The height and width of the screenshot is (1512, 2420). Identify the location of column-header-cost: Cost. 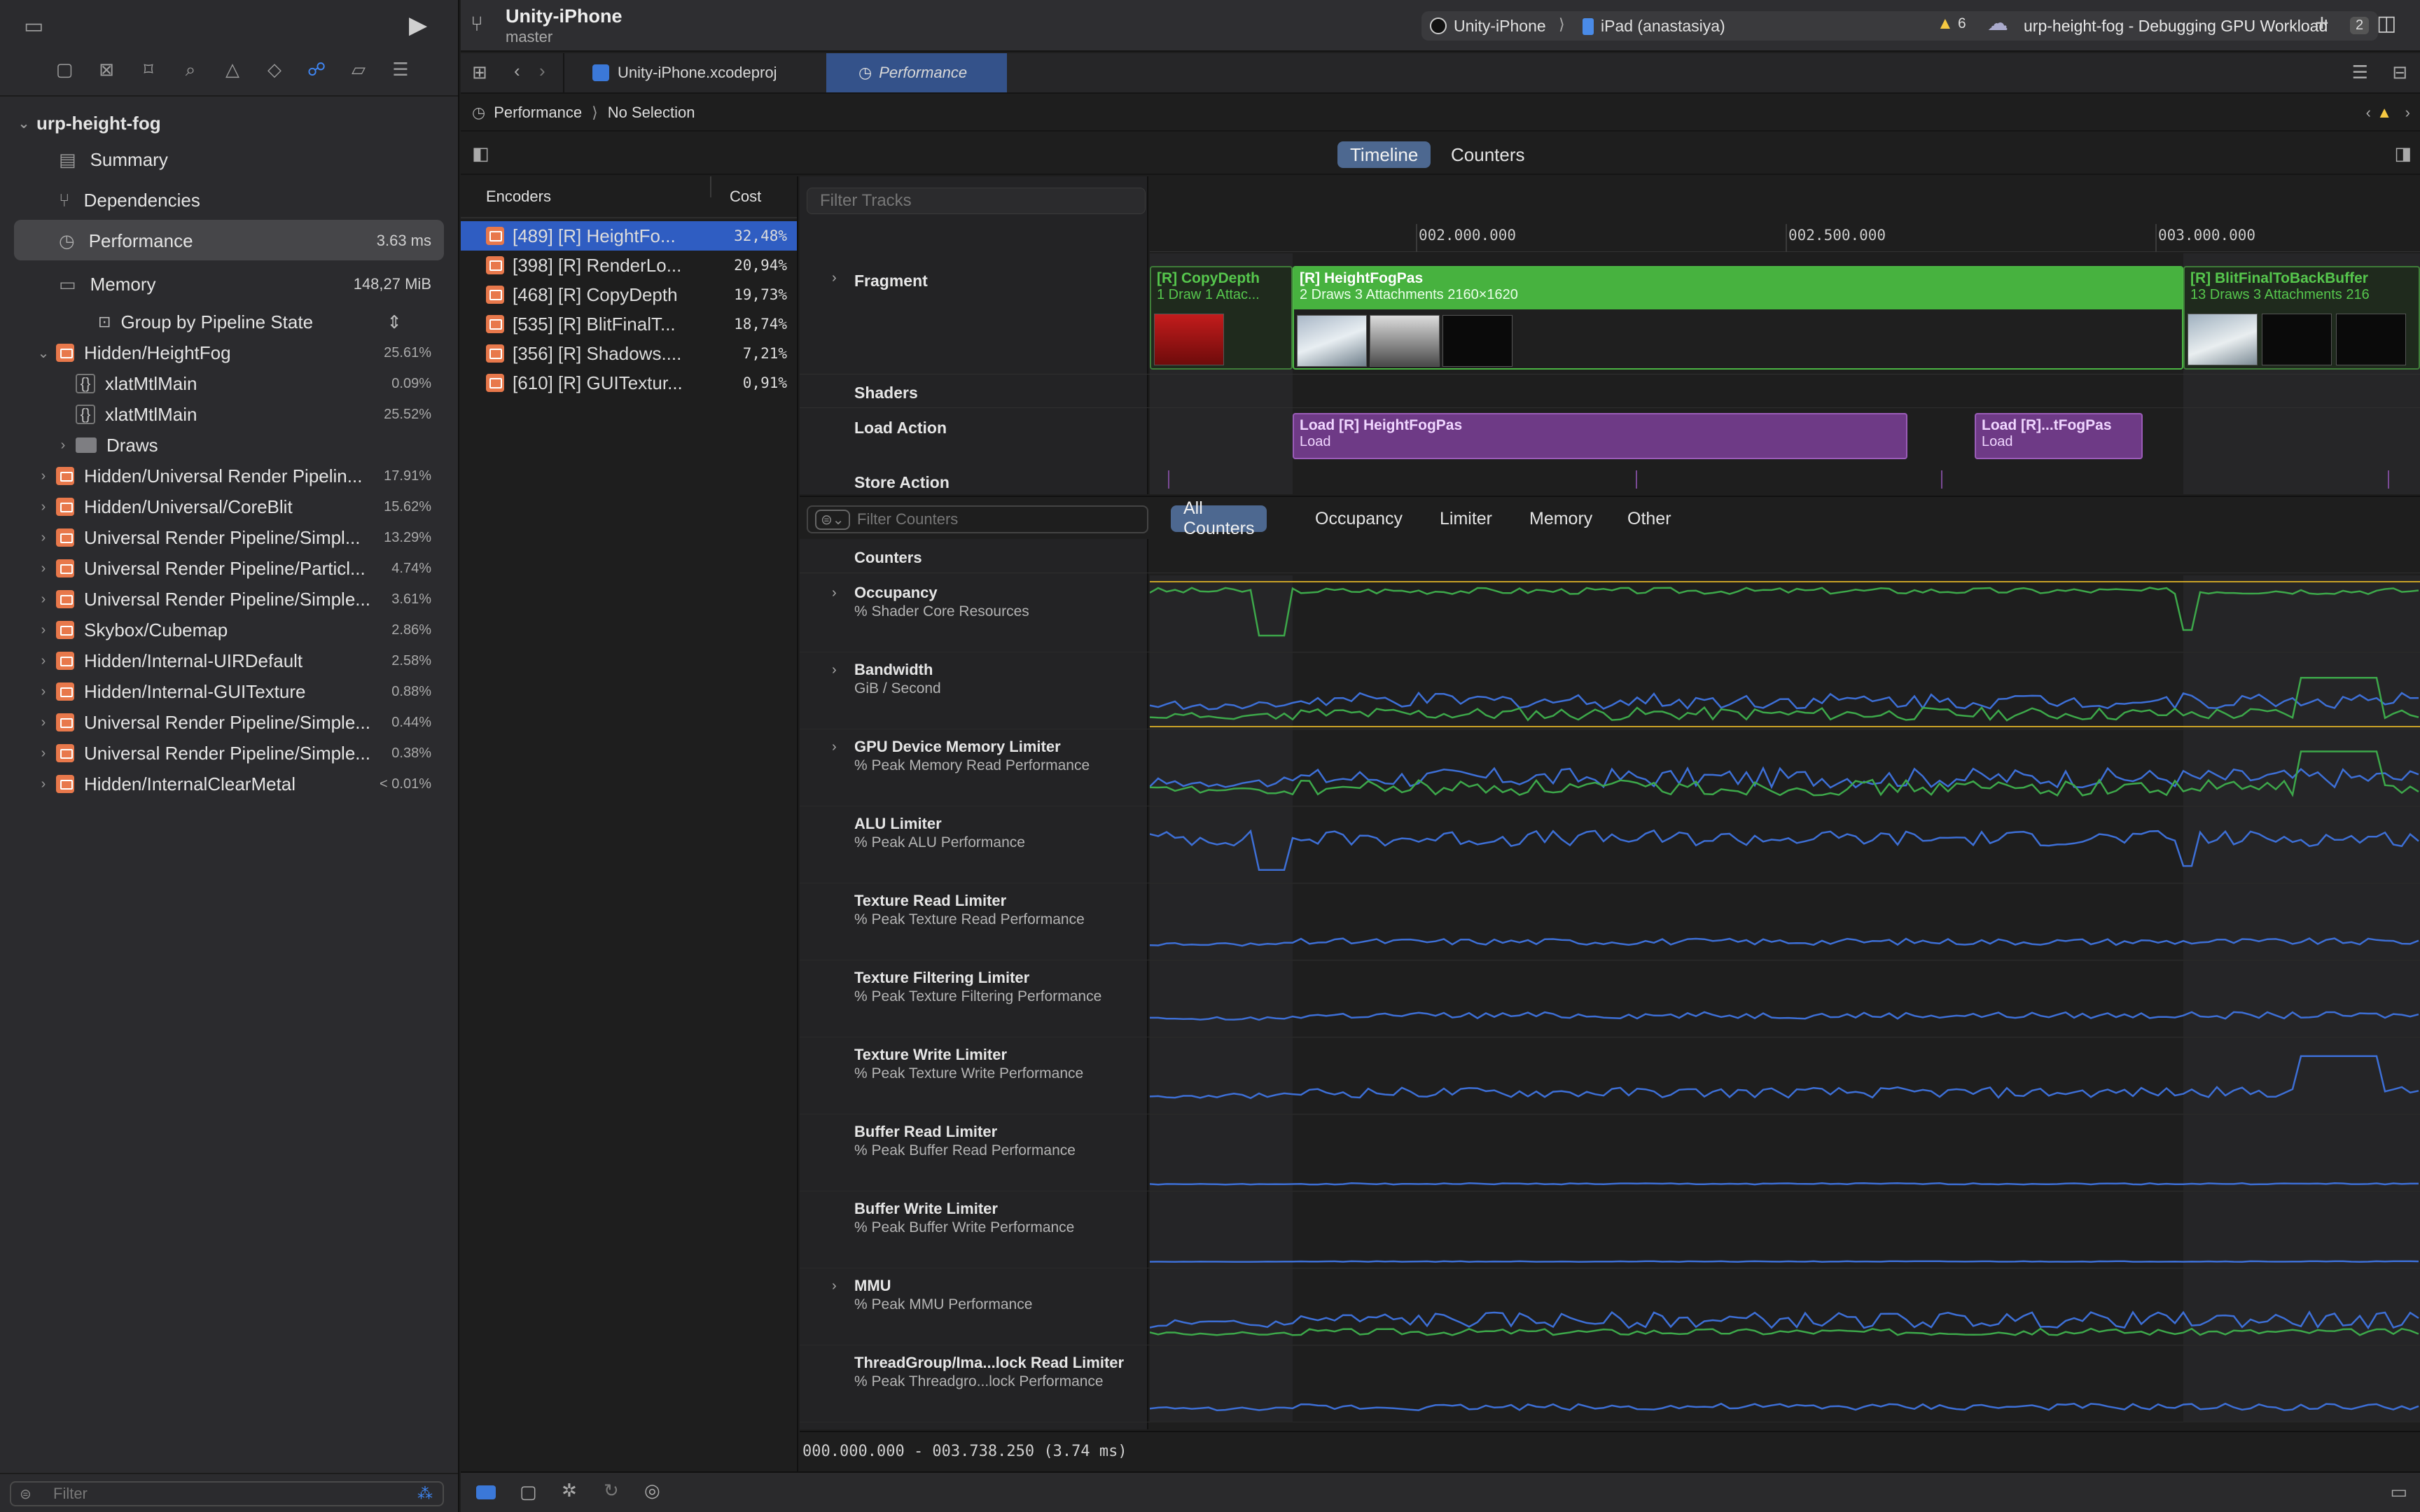
(746, 197).